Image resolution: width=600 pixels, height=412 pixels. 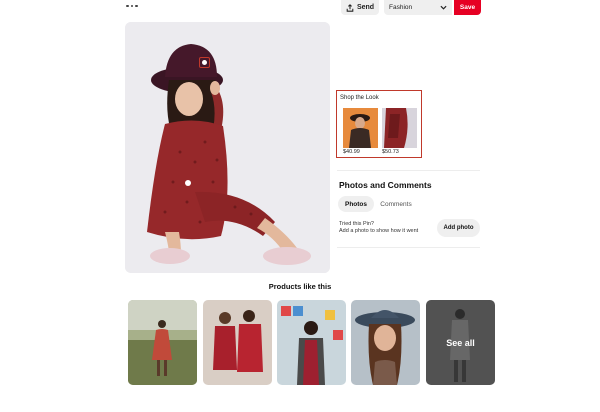 I want to click on see-all-label: See all, so click(x=460, y=342).